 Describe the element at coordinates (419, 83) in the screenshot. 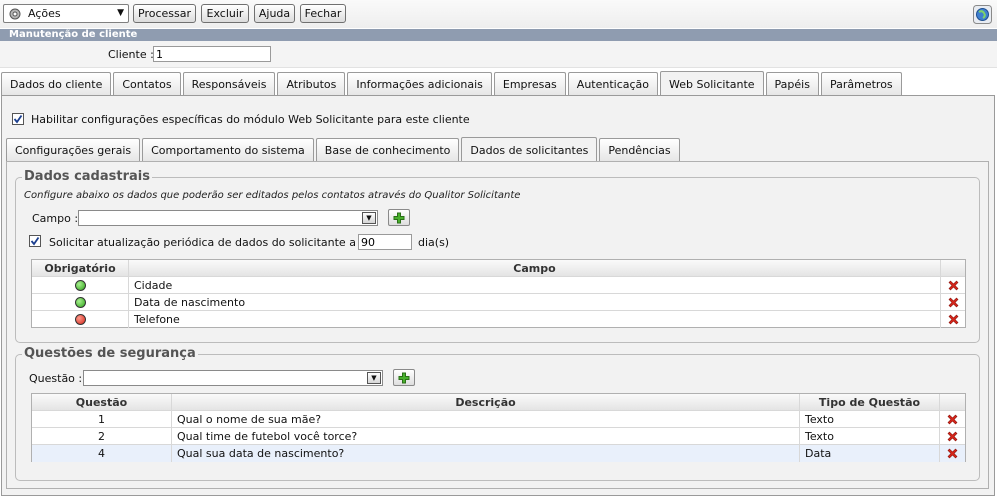

I see `tab-informacoes-adicionais: Informações adicionais` at that location.